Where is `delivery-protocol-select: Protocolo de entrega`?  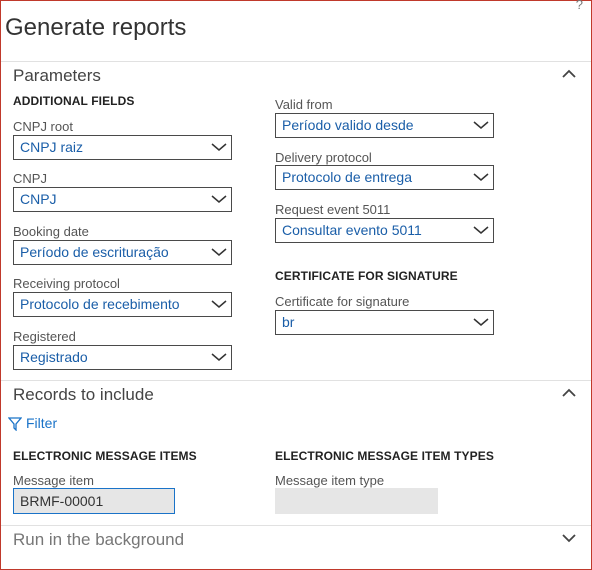 delivery-protocol-select: Protocolo de entrega is located at coordinates (384, 177).